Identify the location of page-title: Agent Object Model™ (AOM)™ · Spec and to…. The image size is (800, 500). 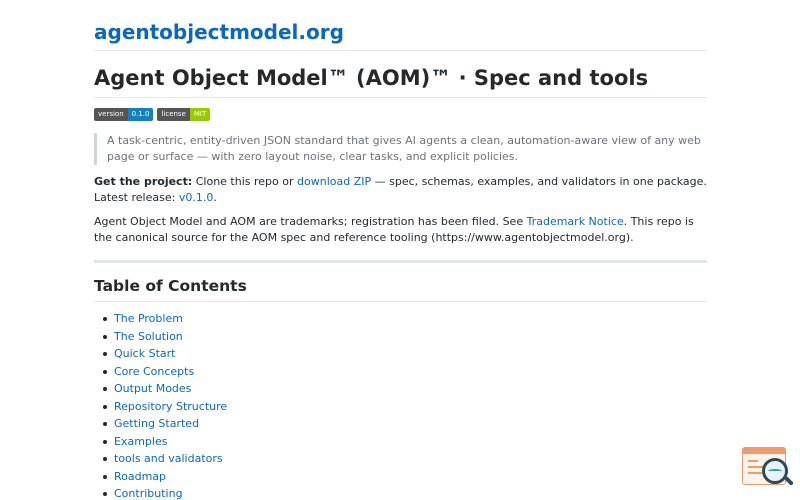
(371, 78).